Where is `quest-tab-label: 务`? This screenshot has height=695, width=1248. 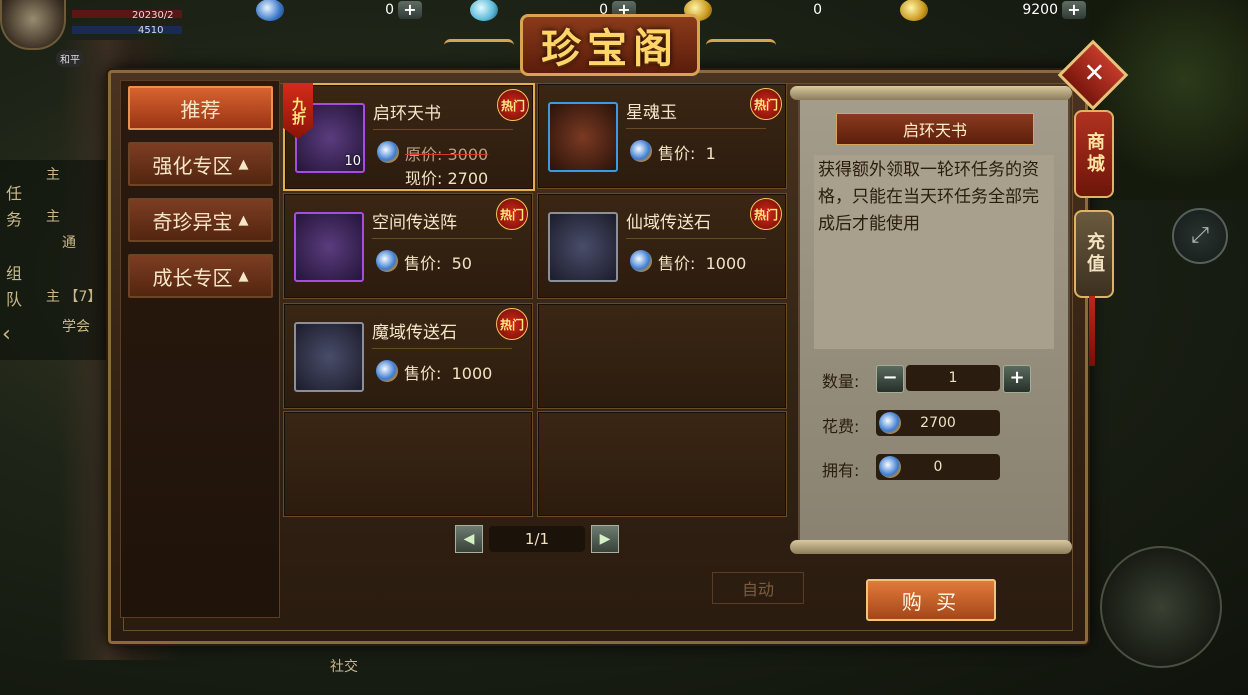
quest-tab-label: 务 is located at coordinates (14, 219).